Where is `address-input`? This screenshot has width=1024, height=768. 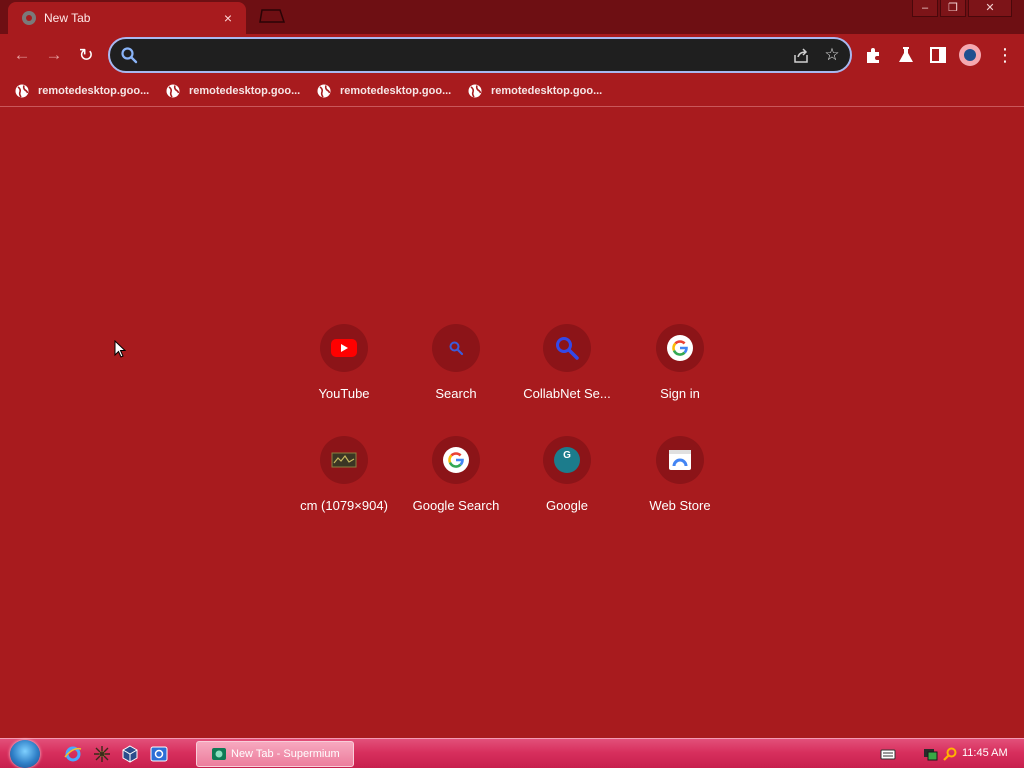
address-input is located at coordinates (454, 56).